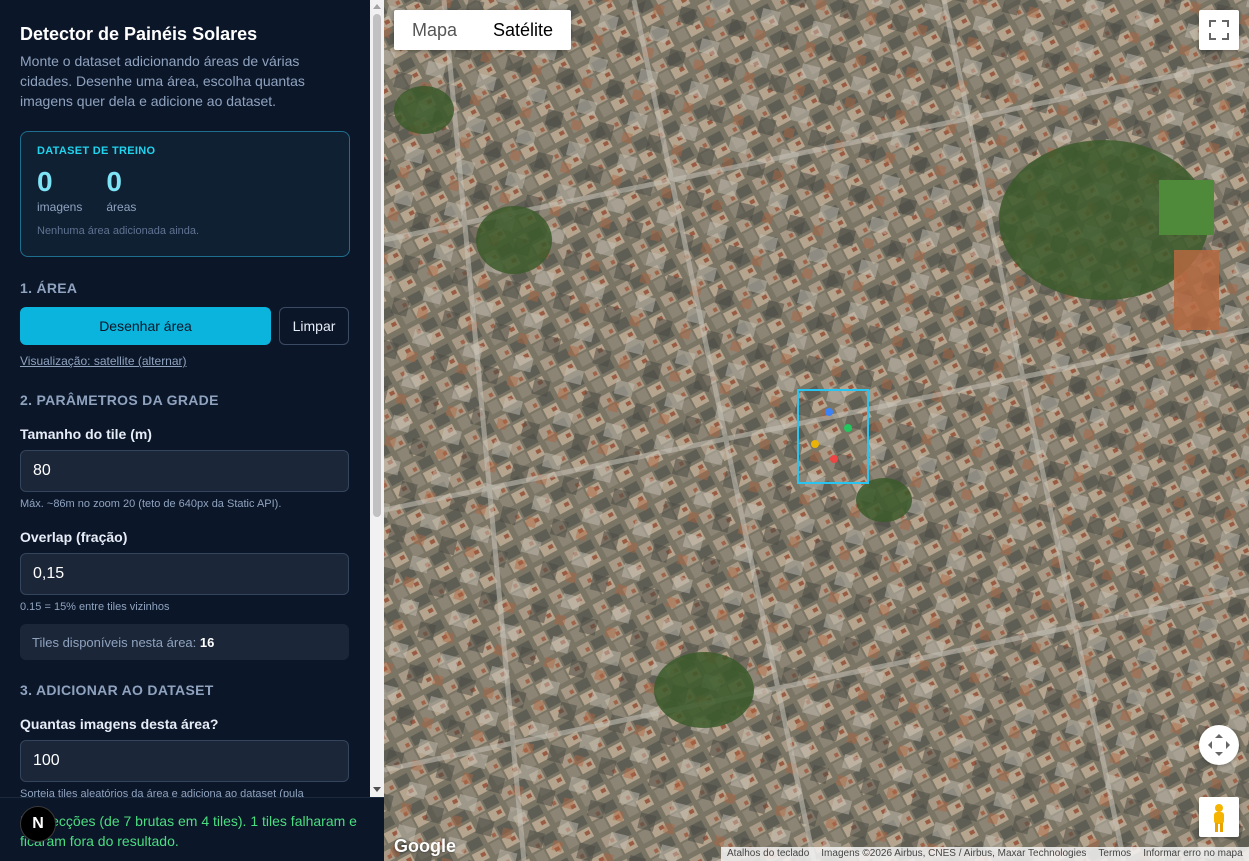  What do you see at coordinates (377, 6) in the screenshot?
I see `scroll-up-arrow-icon` at bounding box center [377, 6].